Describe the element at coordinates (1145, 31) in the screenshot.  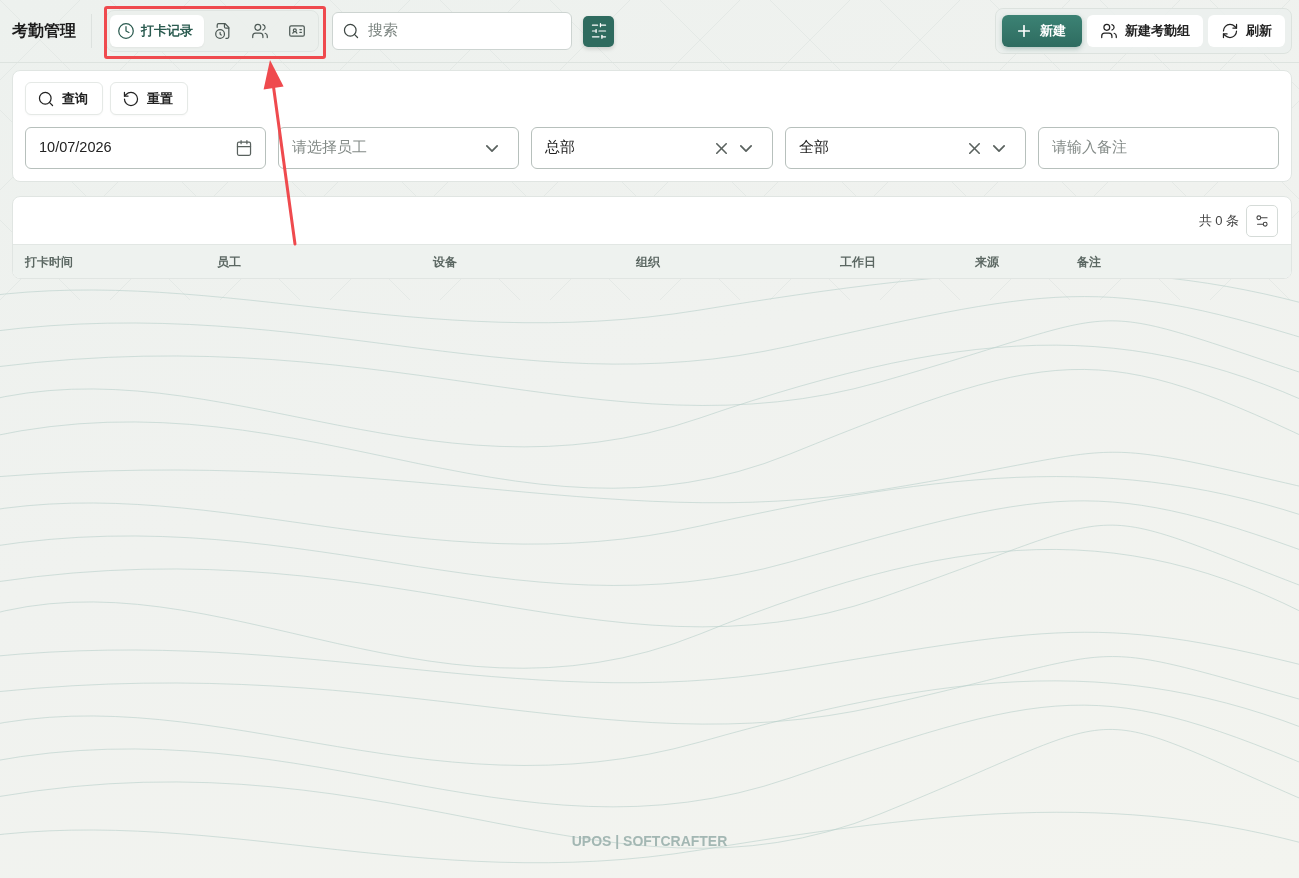
I see `toolbar-button: 新建考勤组` at that location.